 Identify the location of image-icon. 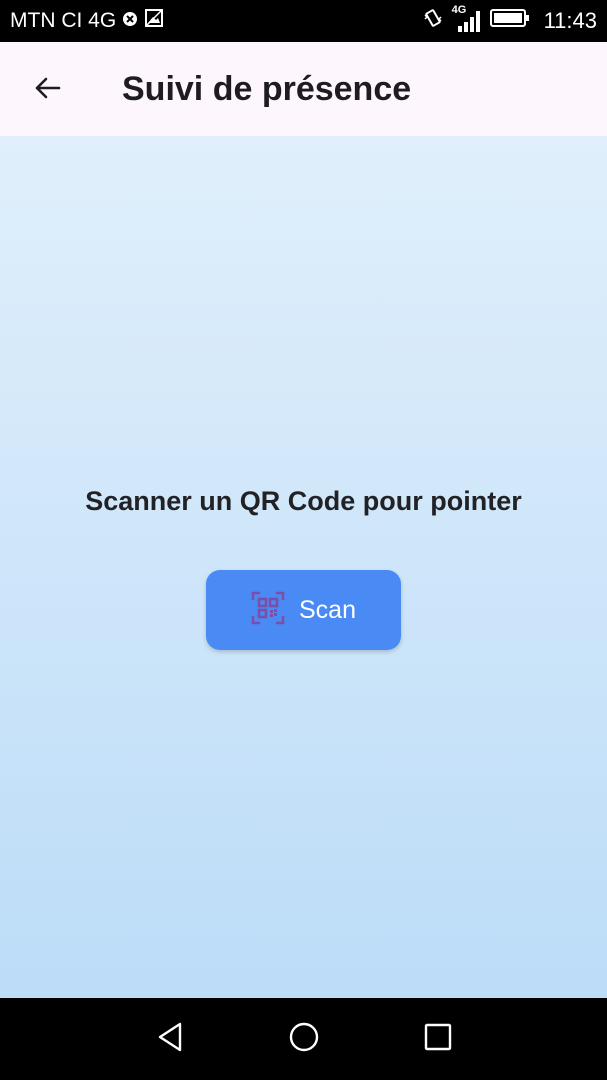
(154, 21).